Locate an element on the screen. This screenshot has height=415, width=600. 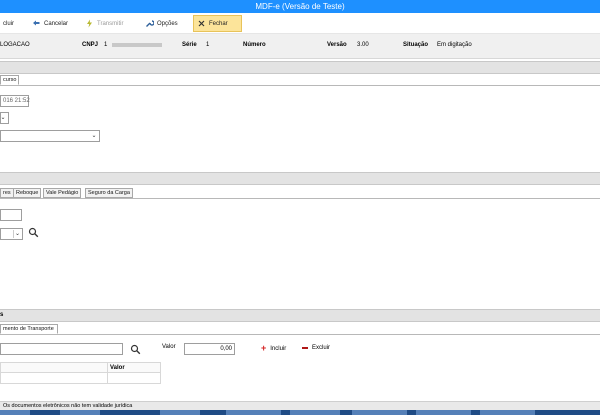
fechar-label: Fechar is located at coordinates (218, 23).